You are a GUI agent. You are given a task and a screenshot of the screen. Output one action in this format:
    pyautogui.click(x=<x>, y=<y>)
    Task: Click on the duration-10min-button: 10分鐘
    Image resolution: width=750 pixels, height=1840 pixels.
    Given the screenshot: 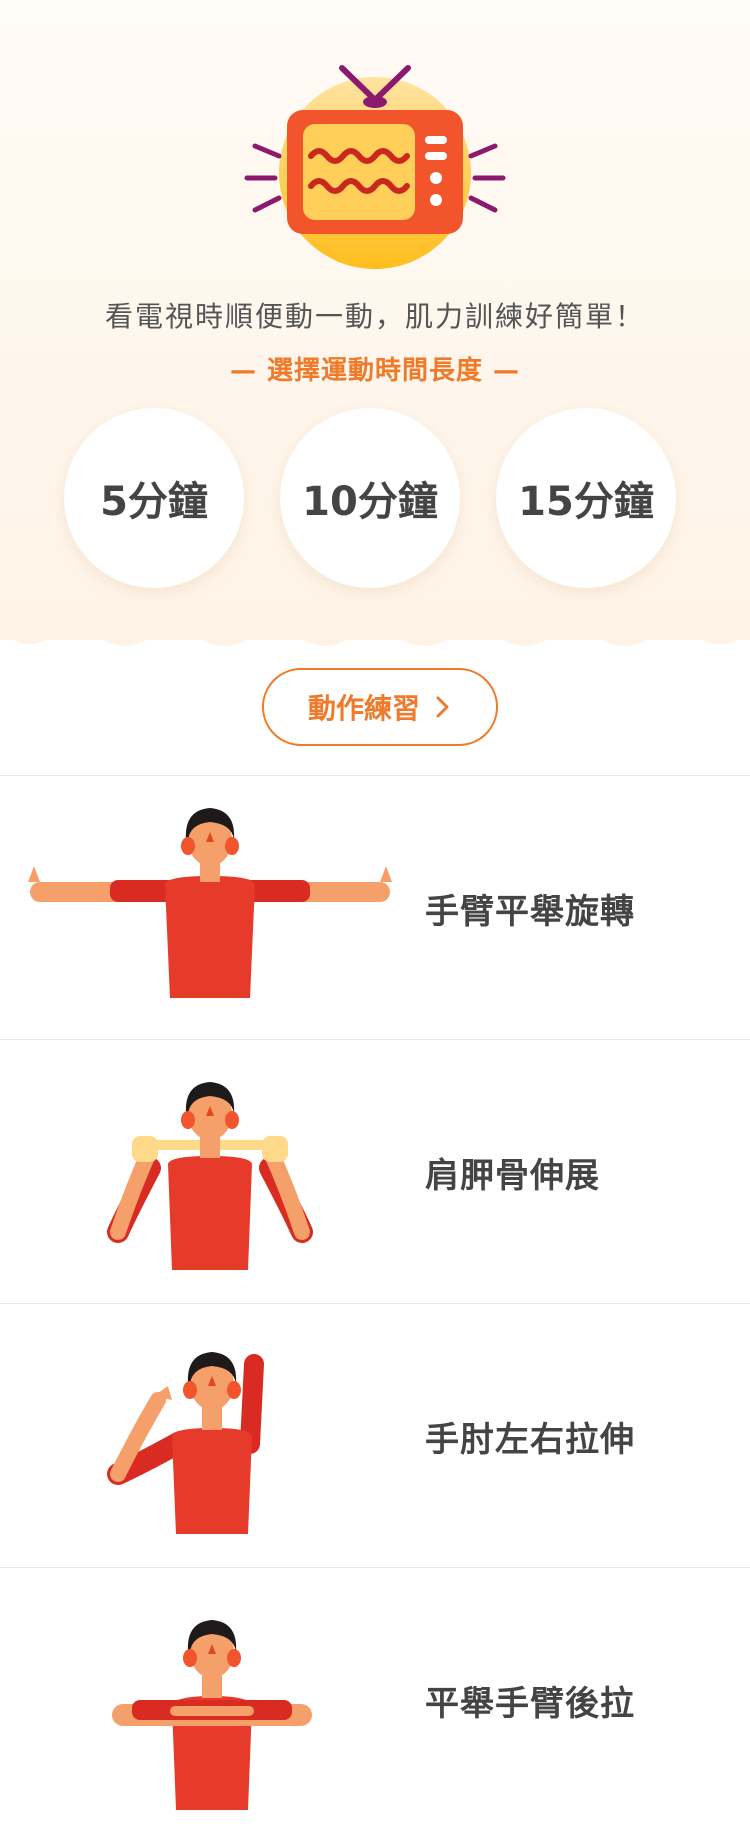 What is the action you would take?
    pyautogui.click(x=370, y=498)
    